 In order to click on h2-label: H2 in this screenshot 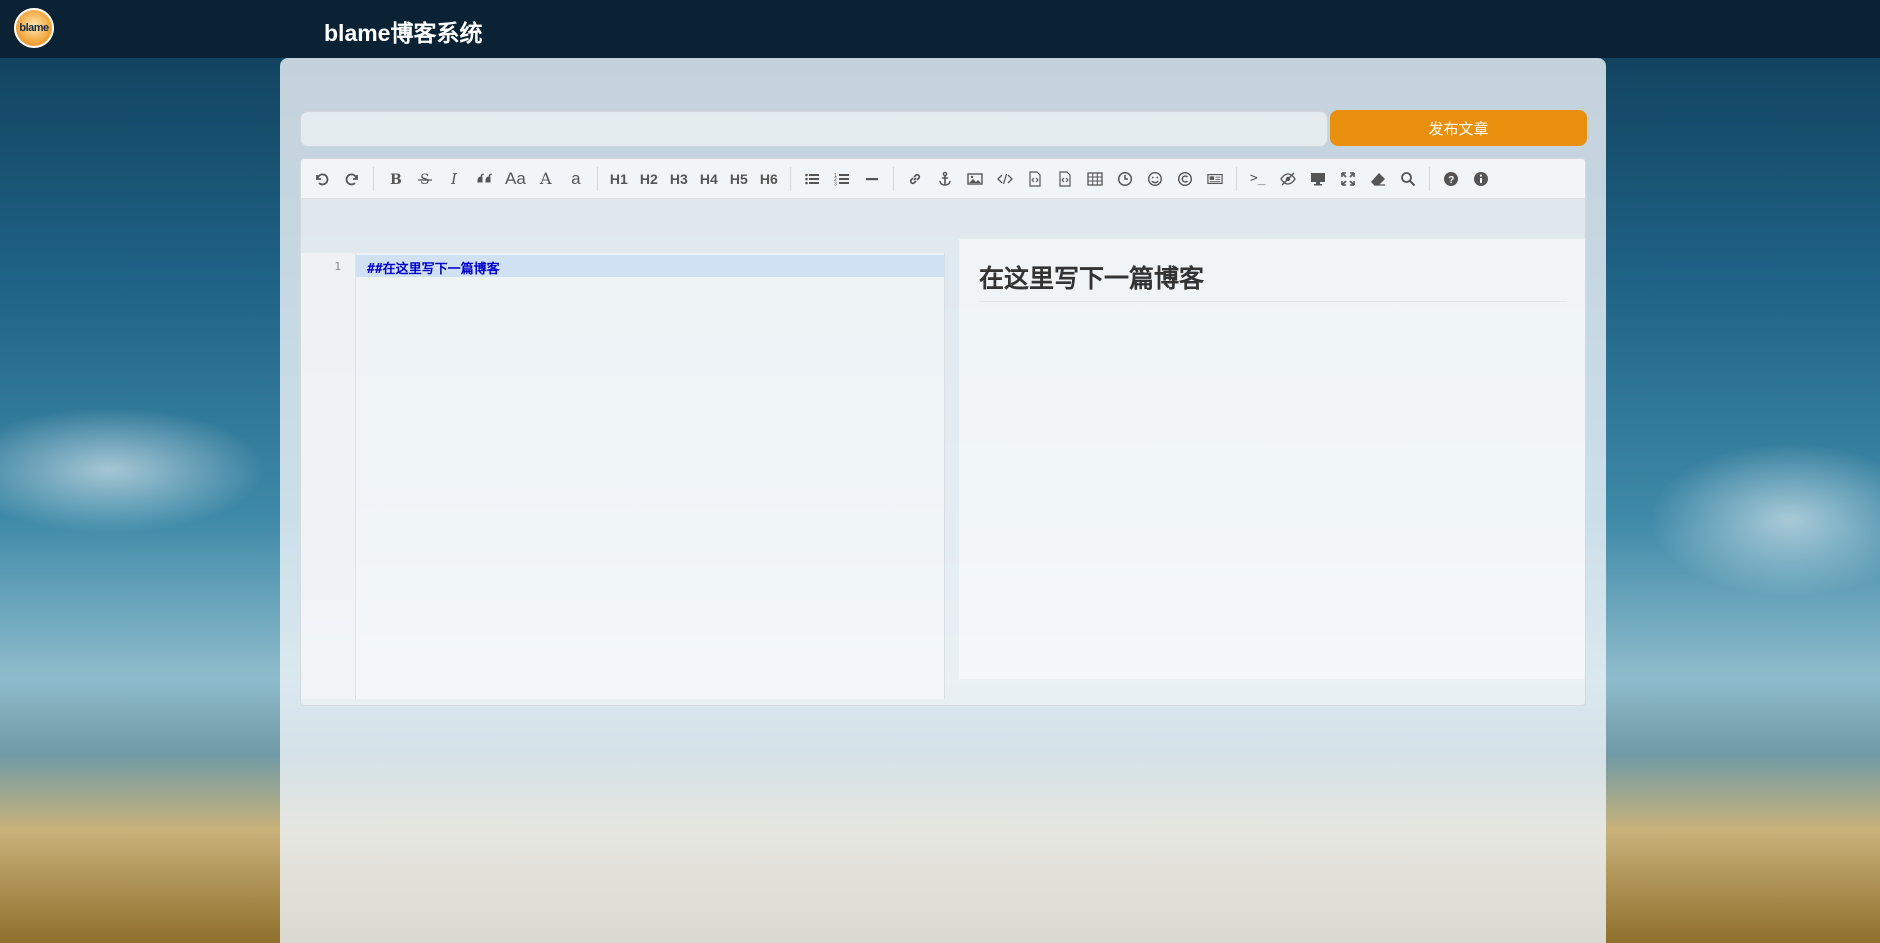, I will do `click(648, 178)`.